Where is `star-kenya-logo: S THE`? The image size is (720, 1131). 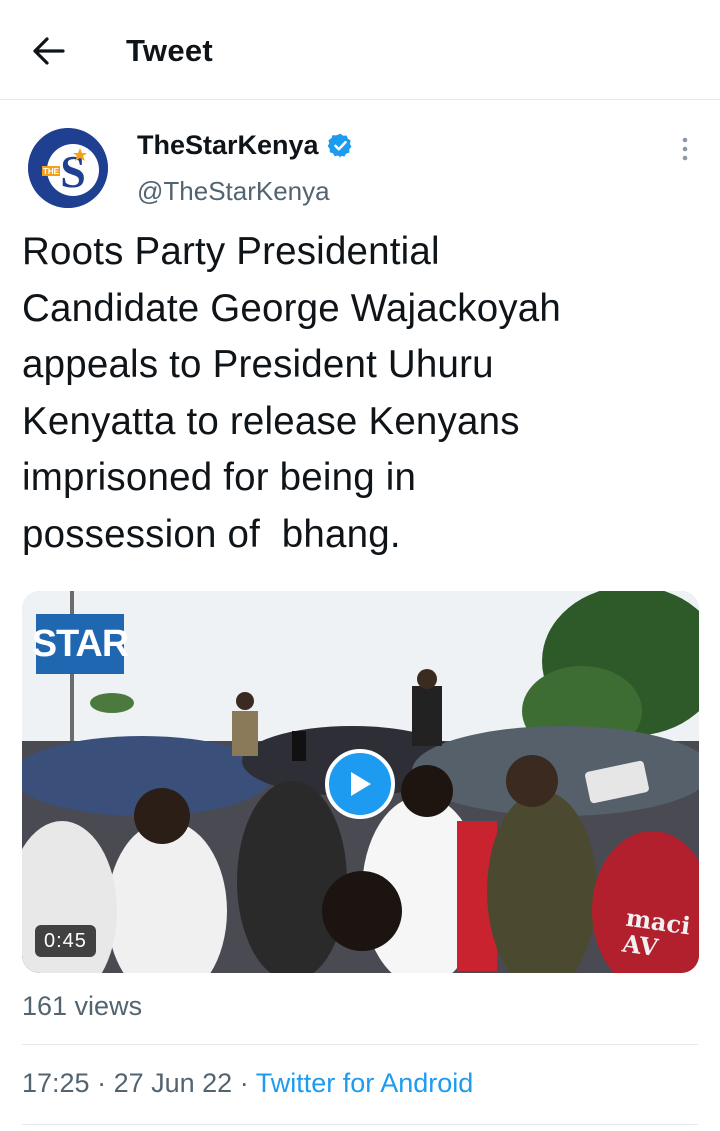 star-kenya-logo: S THE is located at coordinates (68, 168).